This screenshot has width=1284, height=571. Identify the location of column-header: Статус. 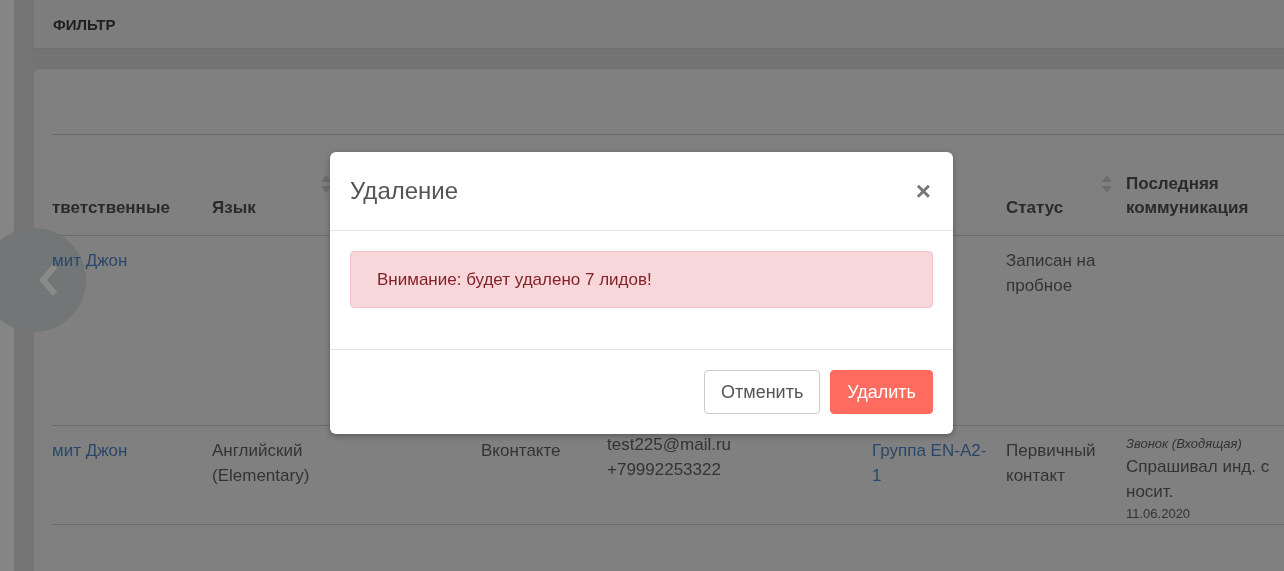
(1035, 208).